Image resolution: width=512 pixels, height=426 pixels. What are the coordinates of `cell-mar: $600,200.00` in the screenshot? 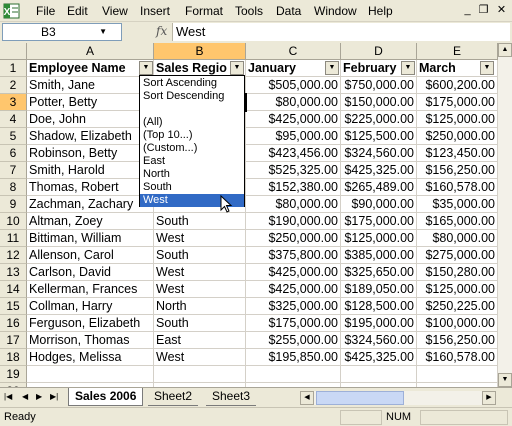 It's located at (457, 85).